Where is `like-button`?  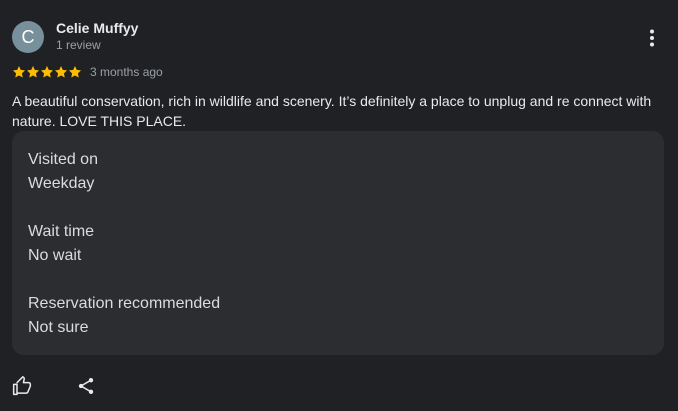
like-button is located at coordinates (22, 386).